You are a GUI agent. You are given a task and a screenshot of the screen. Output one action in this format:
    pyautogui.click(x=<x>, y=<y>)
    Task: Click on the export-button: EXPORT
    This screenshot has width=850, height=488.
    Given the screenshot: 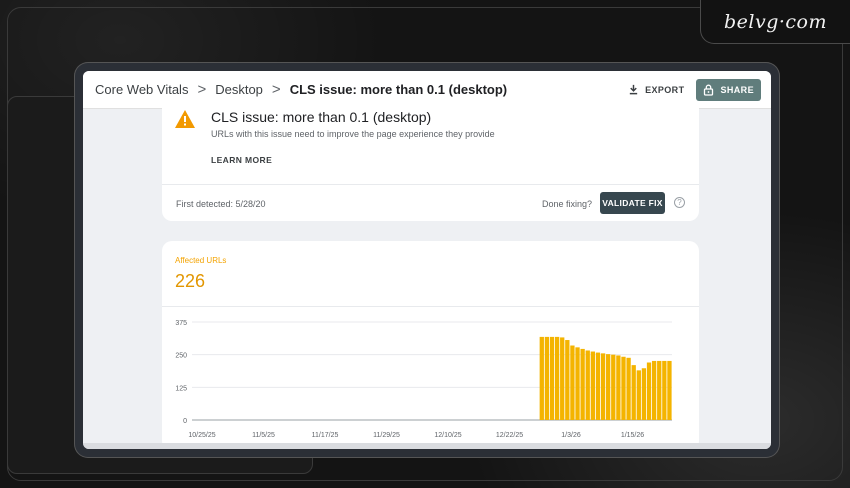 What is the action you would take?
    pyautogui.click(x=656, y=89)
    